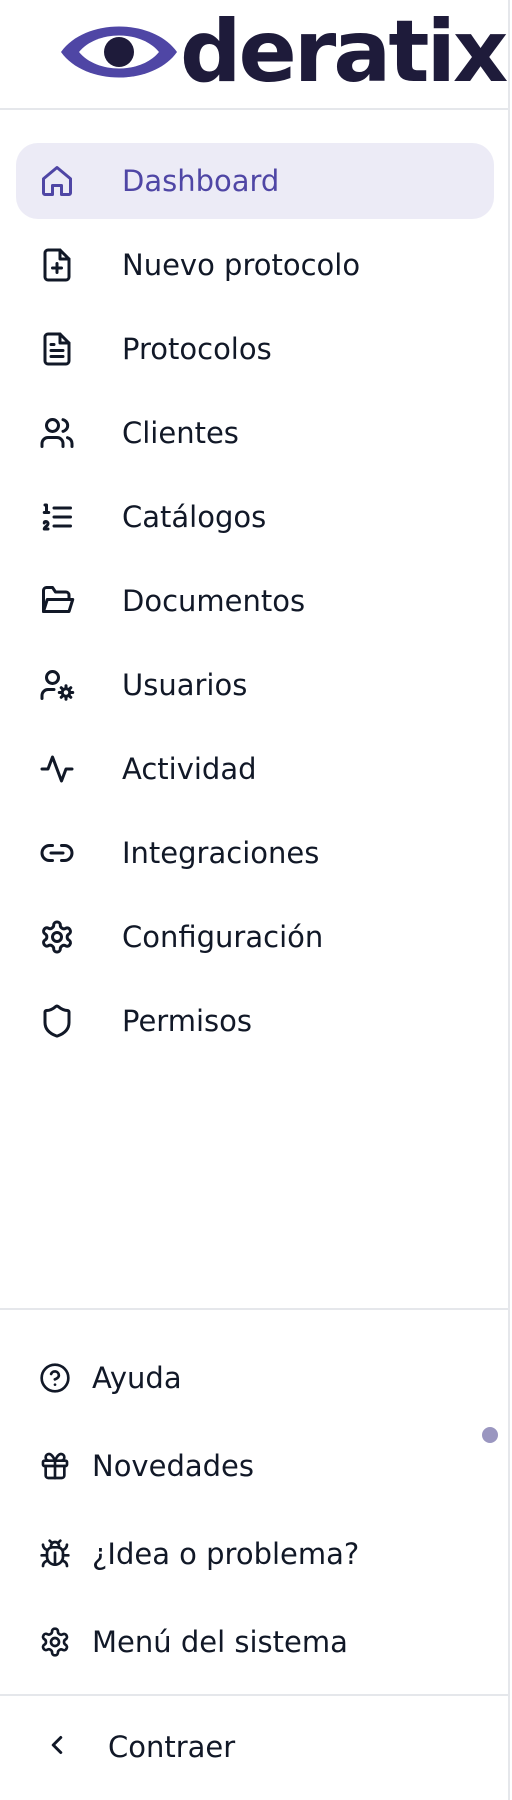 This screenshot has height=1800, width=512. What do you see at coordinates (57, 601) in the screenshot?
I see `folder-open-icon` at bounding box center [57, 601].